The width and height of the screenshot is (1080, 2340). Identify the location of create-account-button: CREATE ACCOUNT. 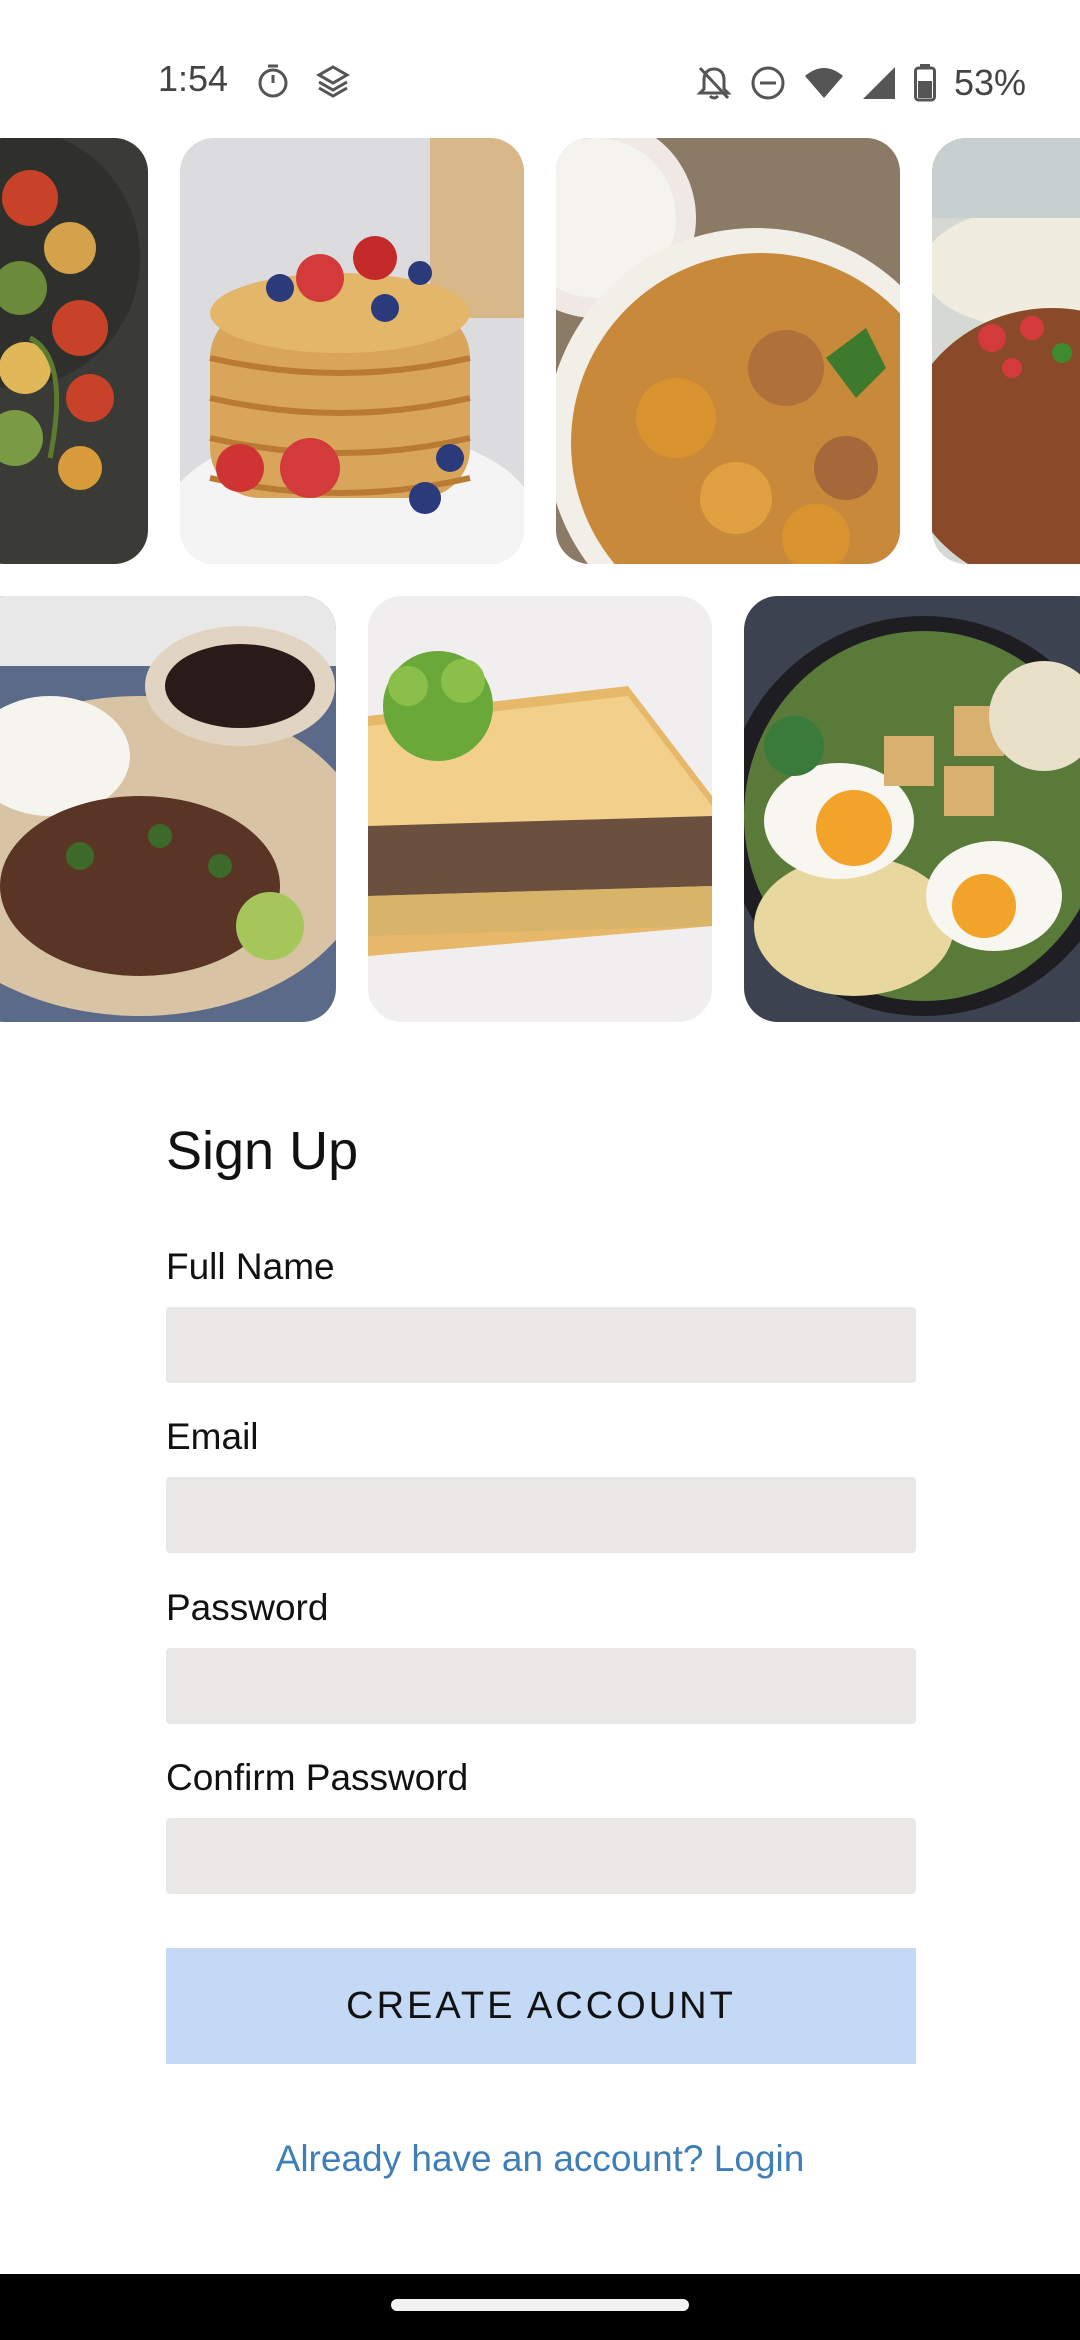
(541, 2006).